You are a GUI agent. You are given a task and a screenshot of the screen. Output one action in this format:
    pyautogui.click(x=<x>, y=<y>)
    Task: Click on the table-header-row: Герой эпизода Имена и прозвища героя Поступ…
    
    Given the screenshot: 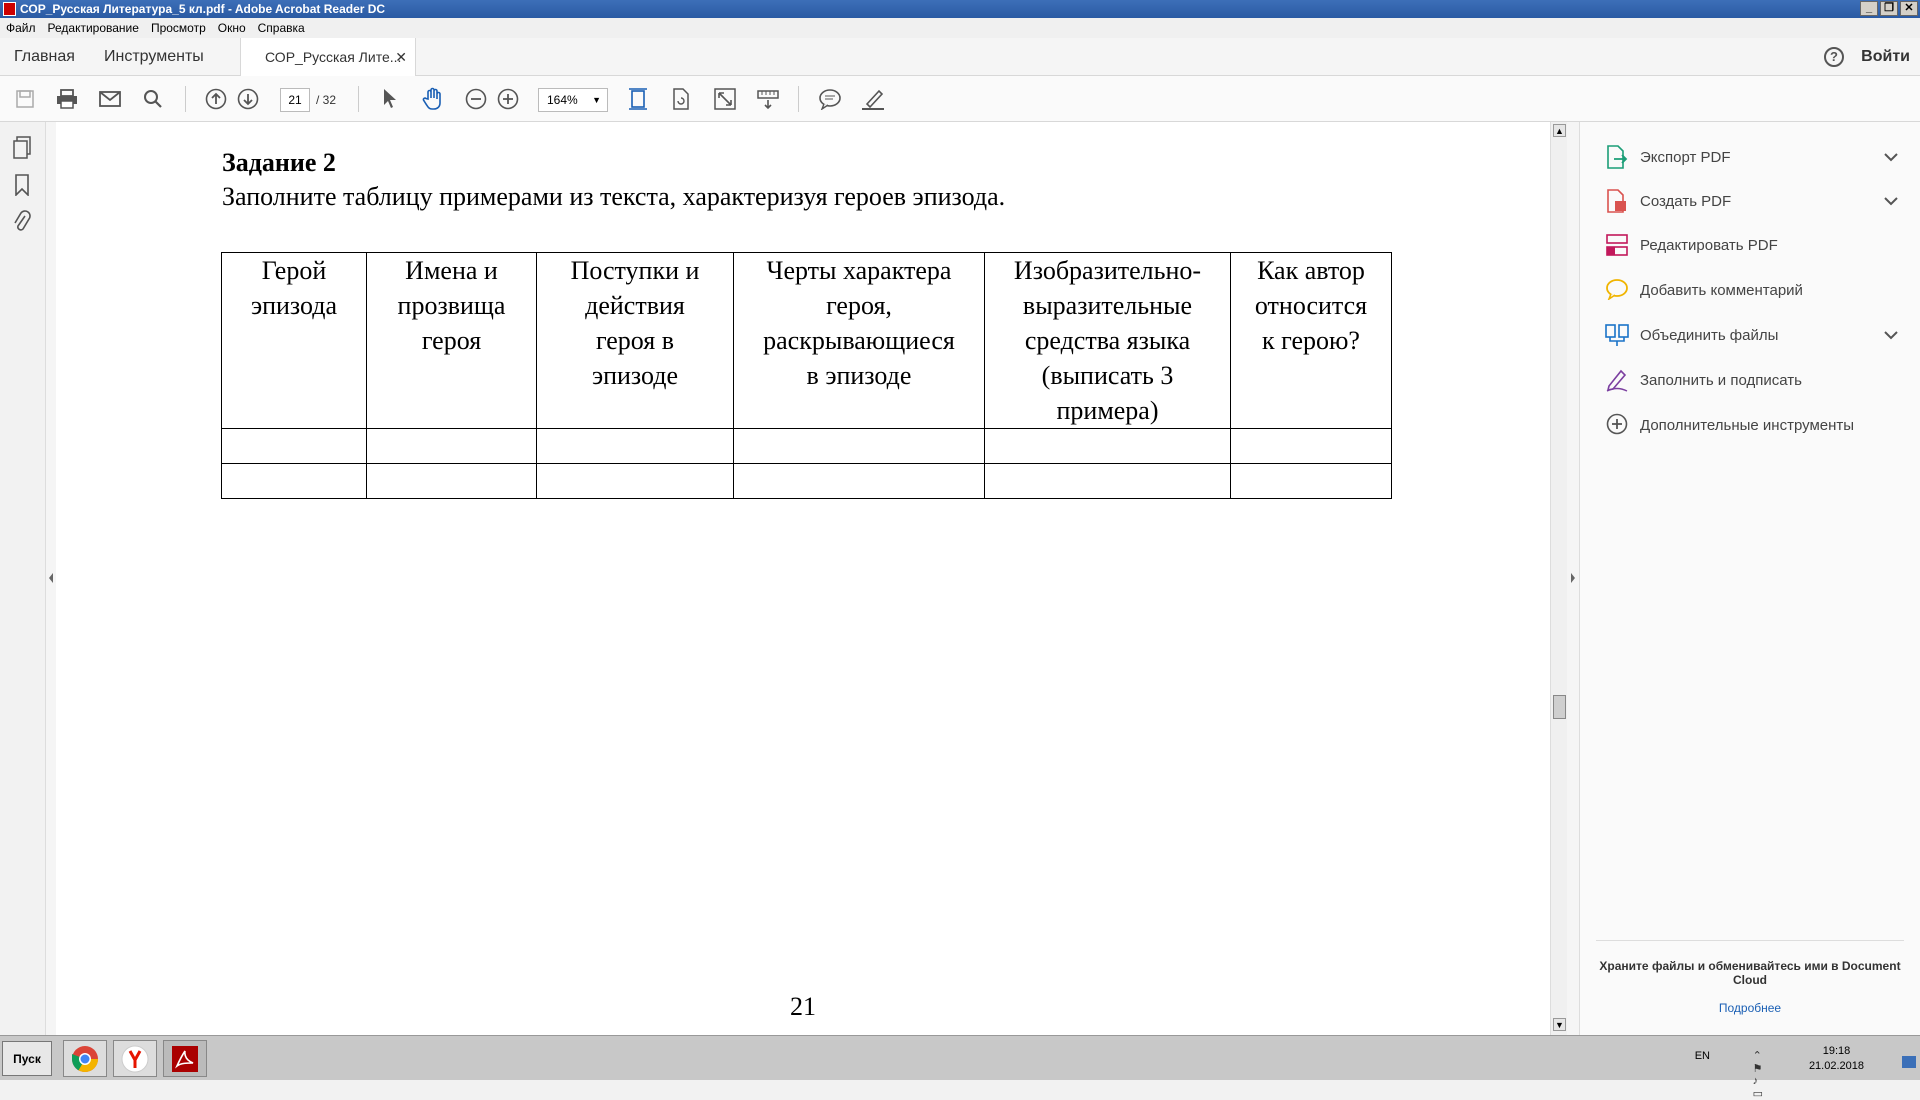 What is the action you would take?
    pyautogui.click(x=806, y=340)
    